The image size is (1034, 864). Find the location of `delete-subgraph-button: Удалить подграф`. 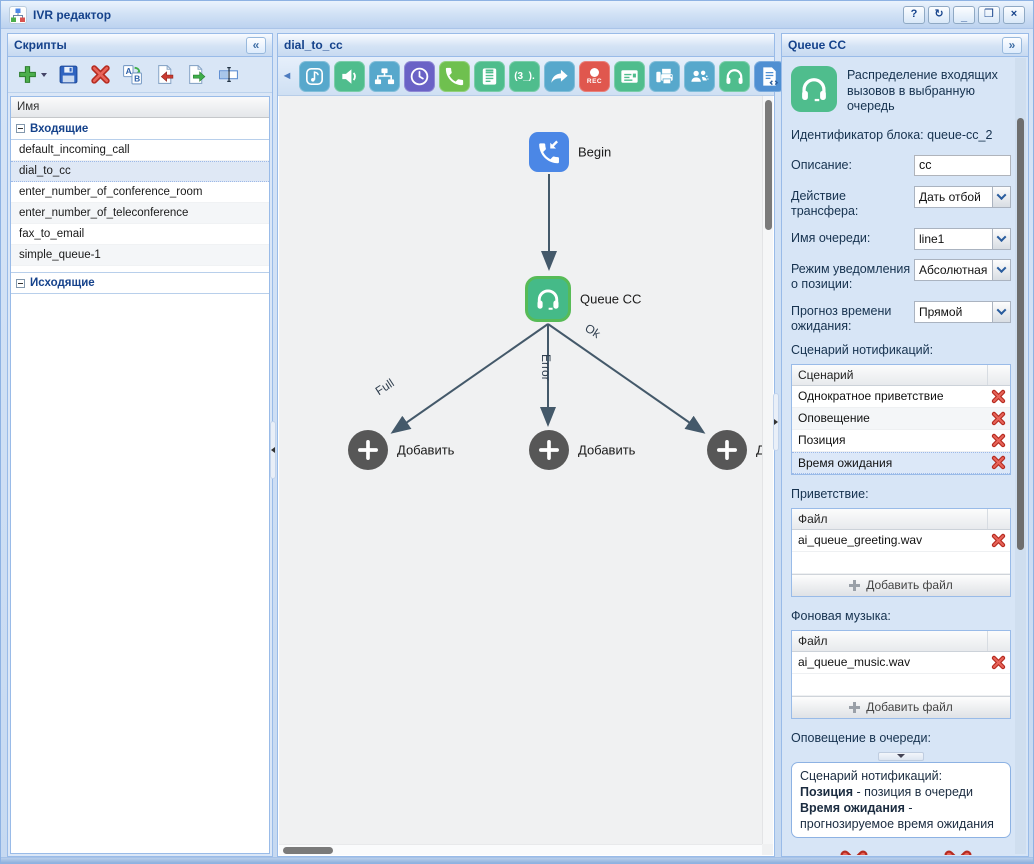

delete-subgraph-button: Удалить подграф is located at coordinates (854, 851).